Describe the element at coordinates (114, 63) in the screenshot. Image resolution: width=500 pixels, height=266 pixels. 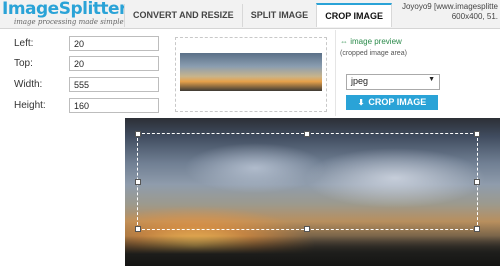
I see `top-input` at that location.